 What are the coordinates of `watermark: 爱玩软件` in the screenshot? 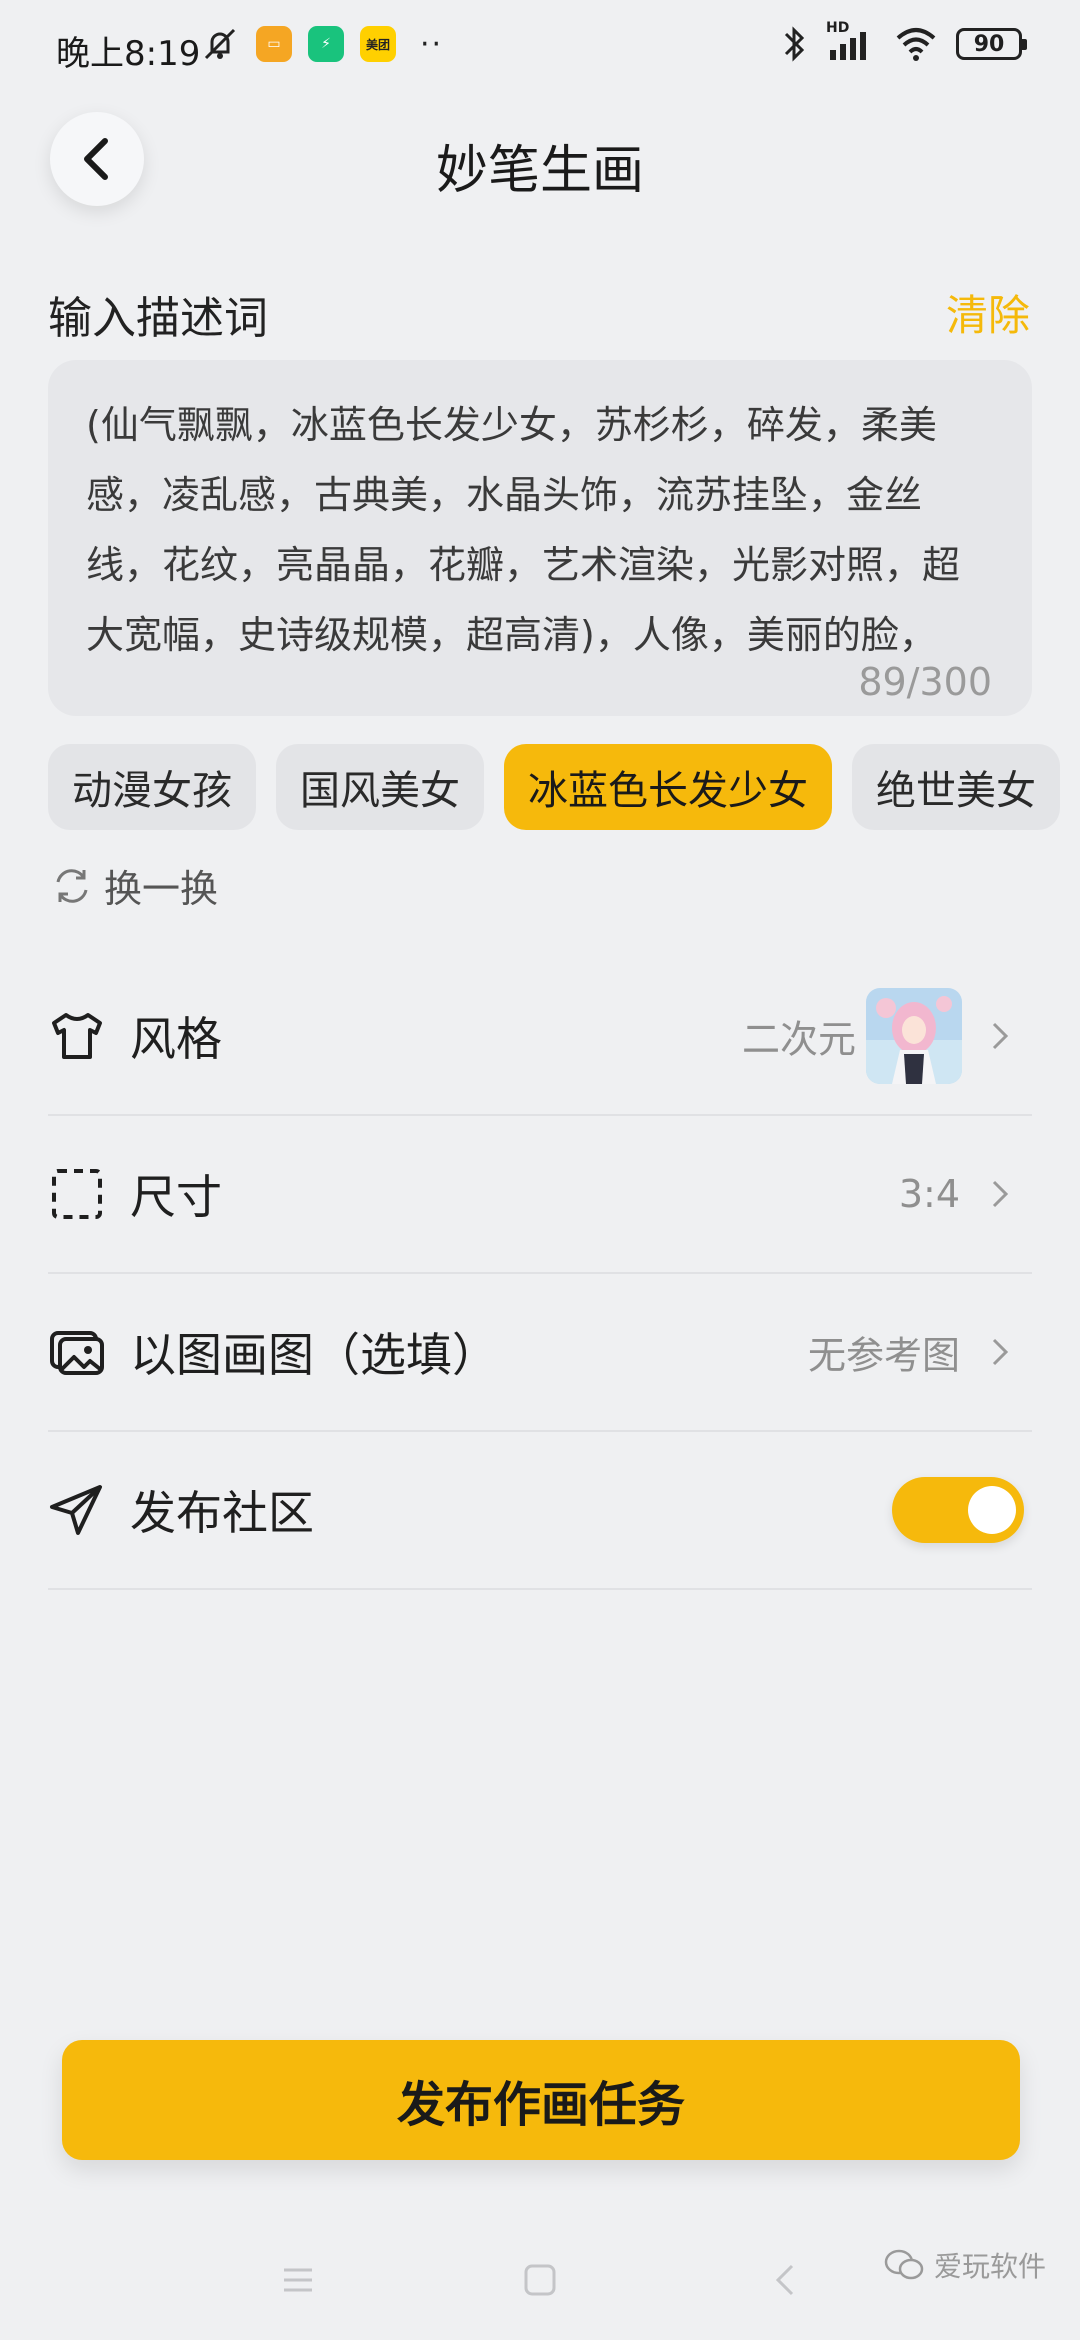 It's located at (965, 2265).